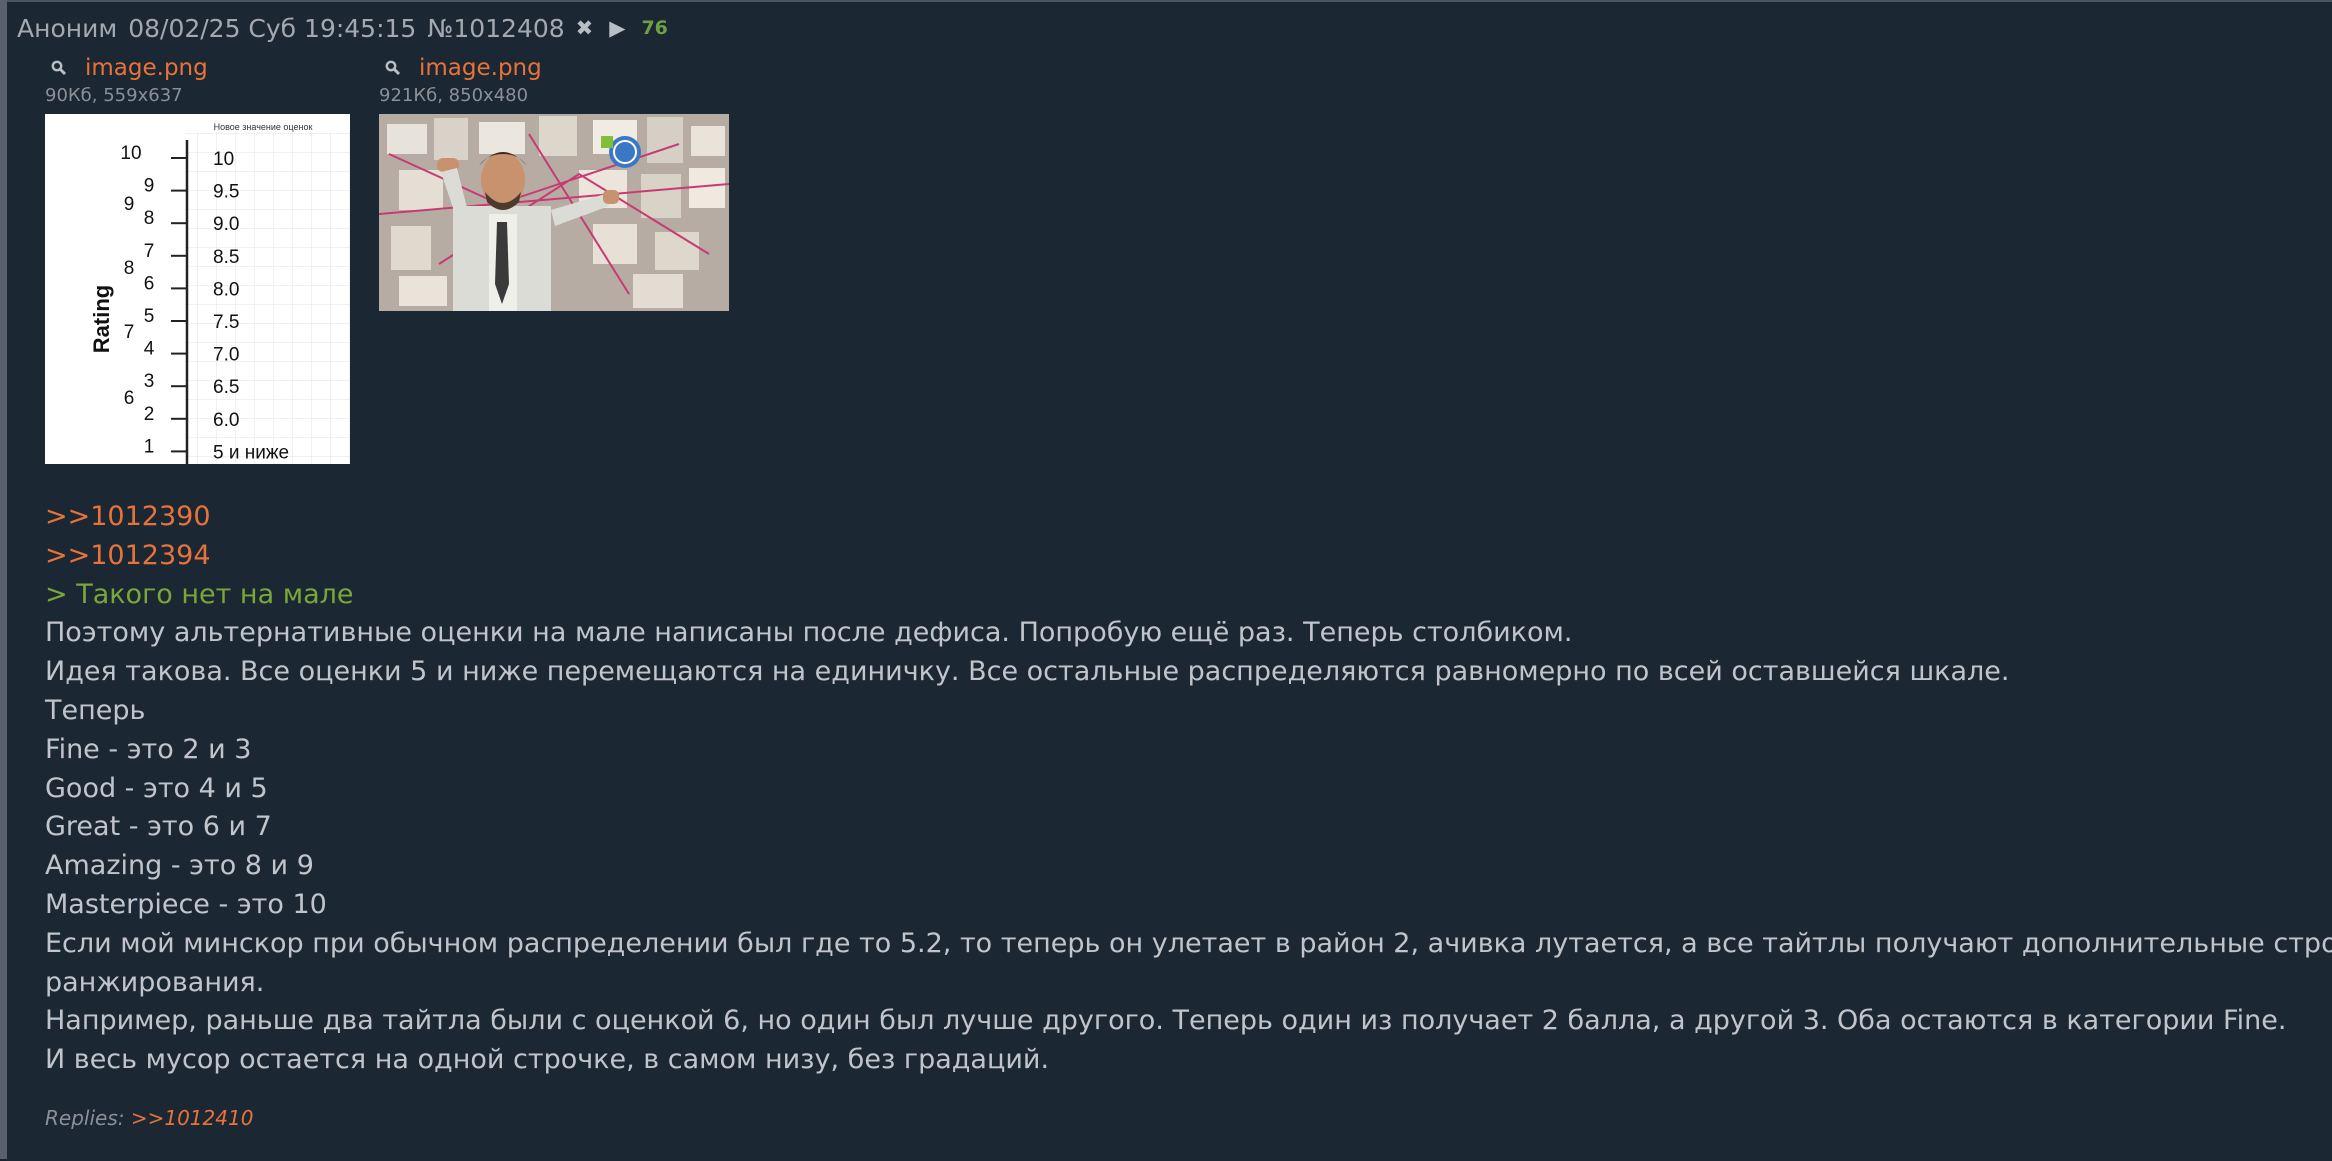  I want to click on scale-right-value: 6.5, so click(226, 387).